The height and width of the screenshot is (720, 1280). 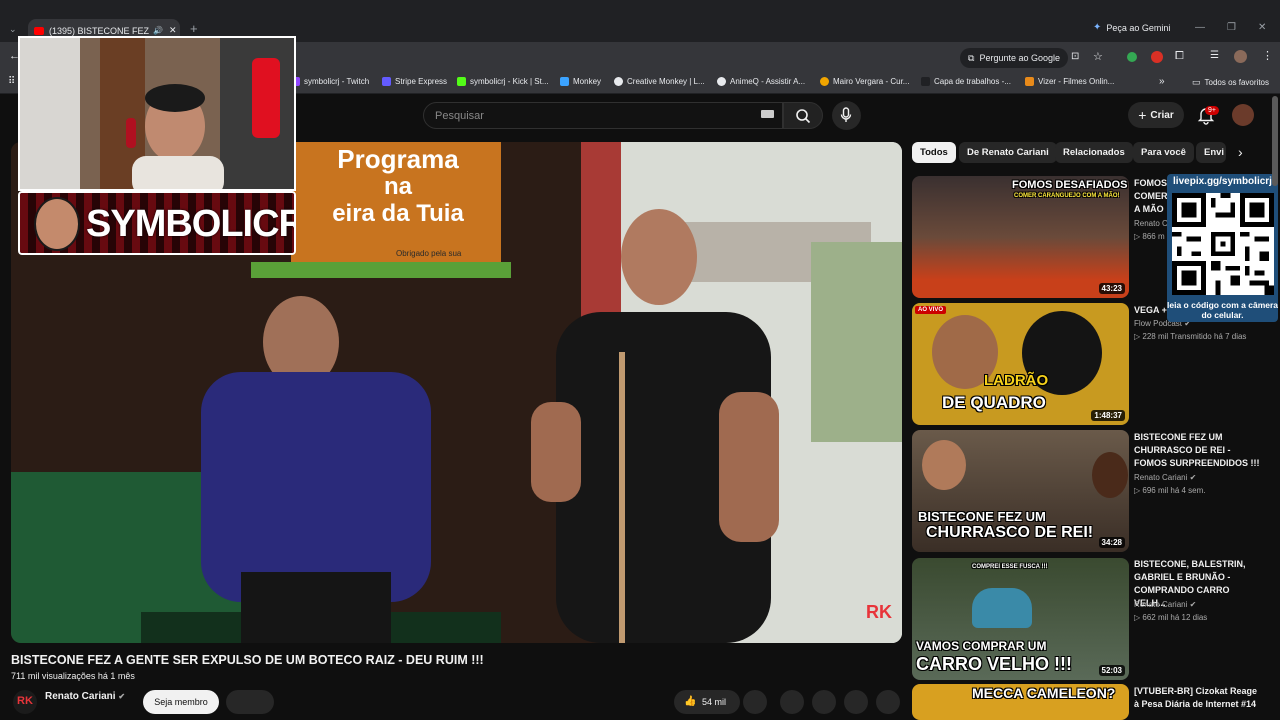 I want to click on capa-icon, so click(x=925, y=81).